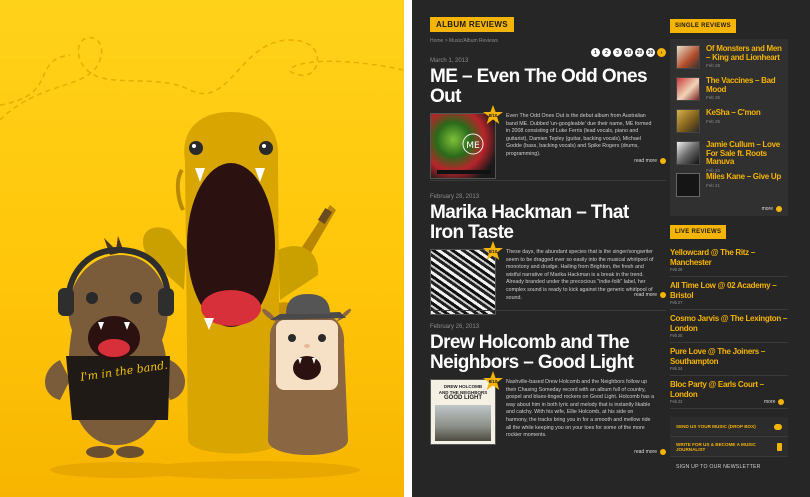 The image size is (810, 497). What do you see at coordinates (548, 41) in the screenshot?
I see `breadcrumb: Home > Music/Album Reviews` at bounding box center [548, 41].